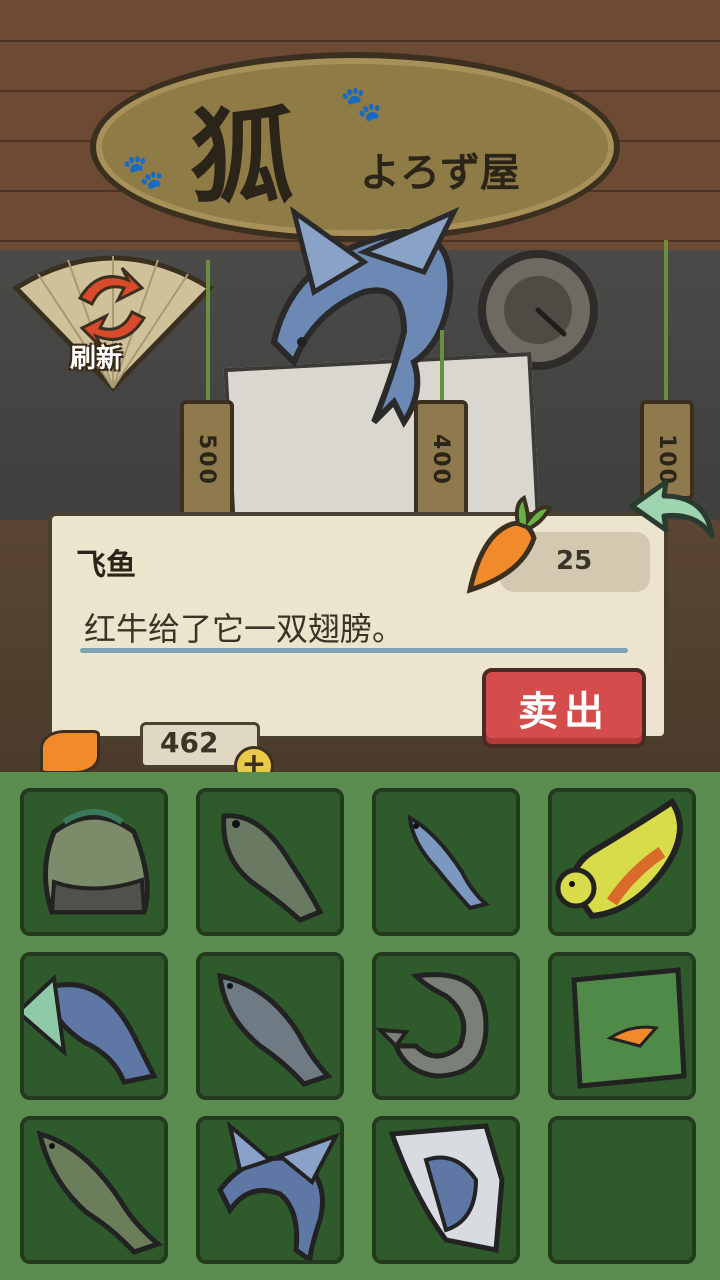 The height and width of the screenshot is (1280, 720). Describe the element at coordinates (275, 1029) in the screenshot. I see `salmon-icon` at that location.